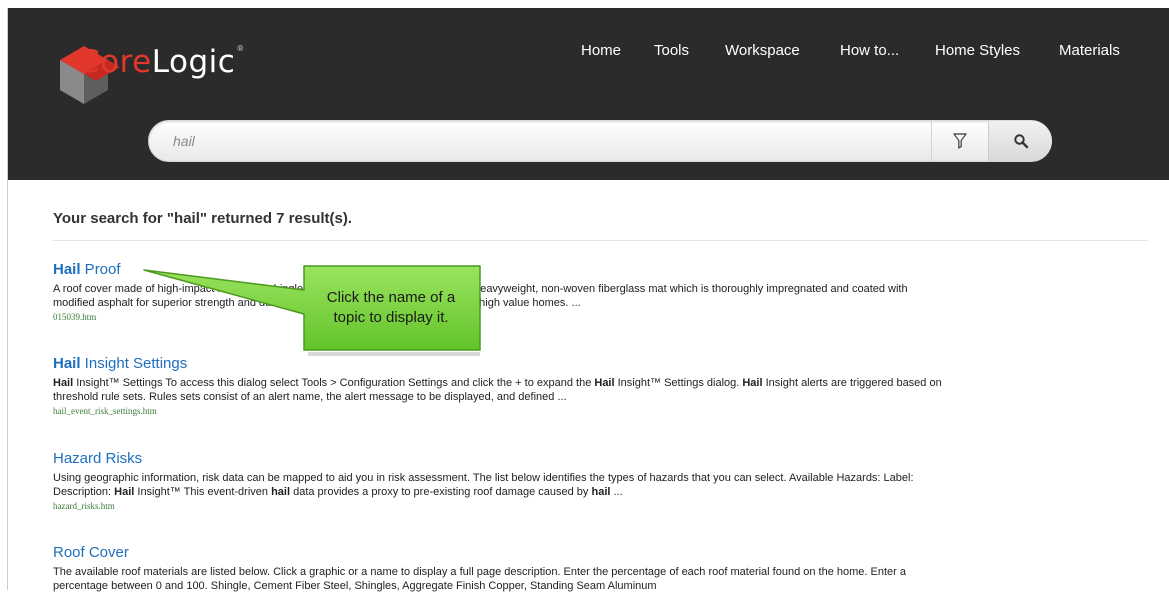 This screenshot has height=593, width=1169. Describe the element at coordinates (762, 50) in the screenshot. I see `nav-workspace: Workspace` at that location.